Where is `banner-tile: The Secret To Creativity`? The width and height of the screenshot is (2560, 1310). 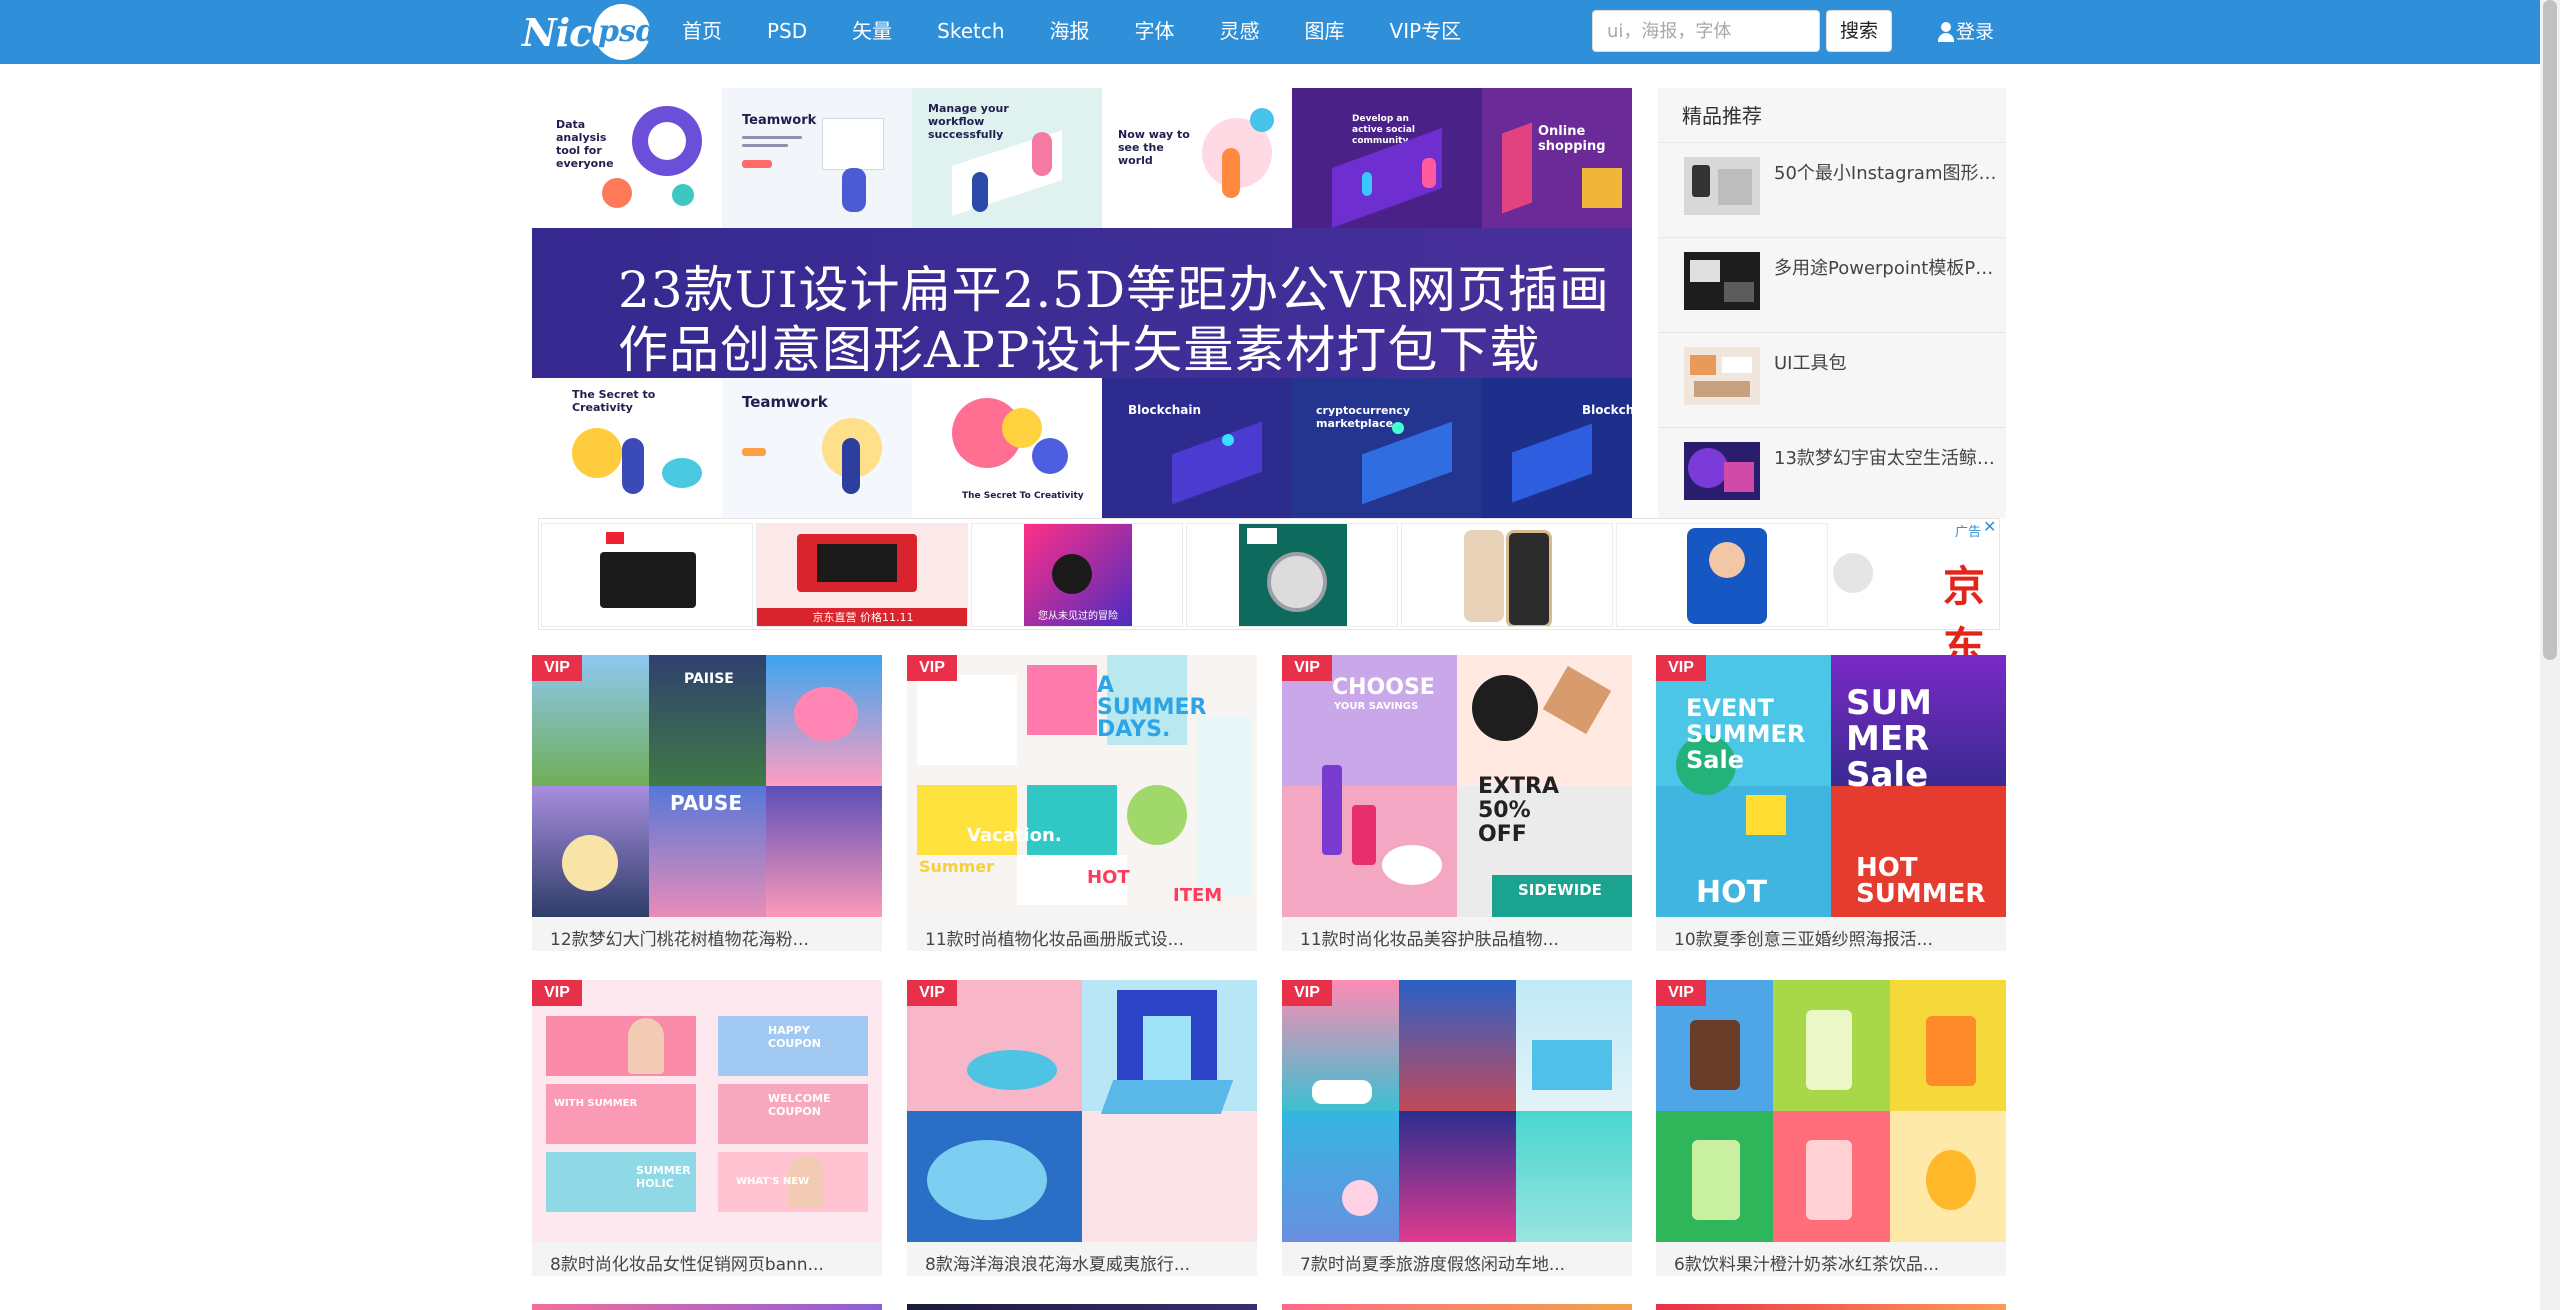
banner-tile: The Secret To Creativity is located at coordinates (1007, 448).